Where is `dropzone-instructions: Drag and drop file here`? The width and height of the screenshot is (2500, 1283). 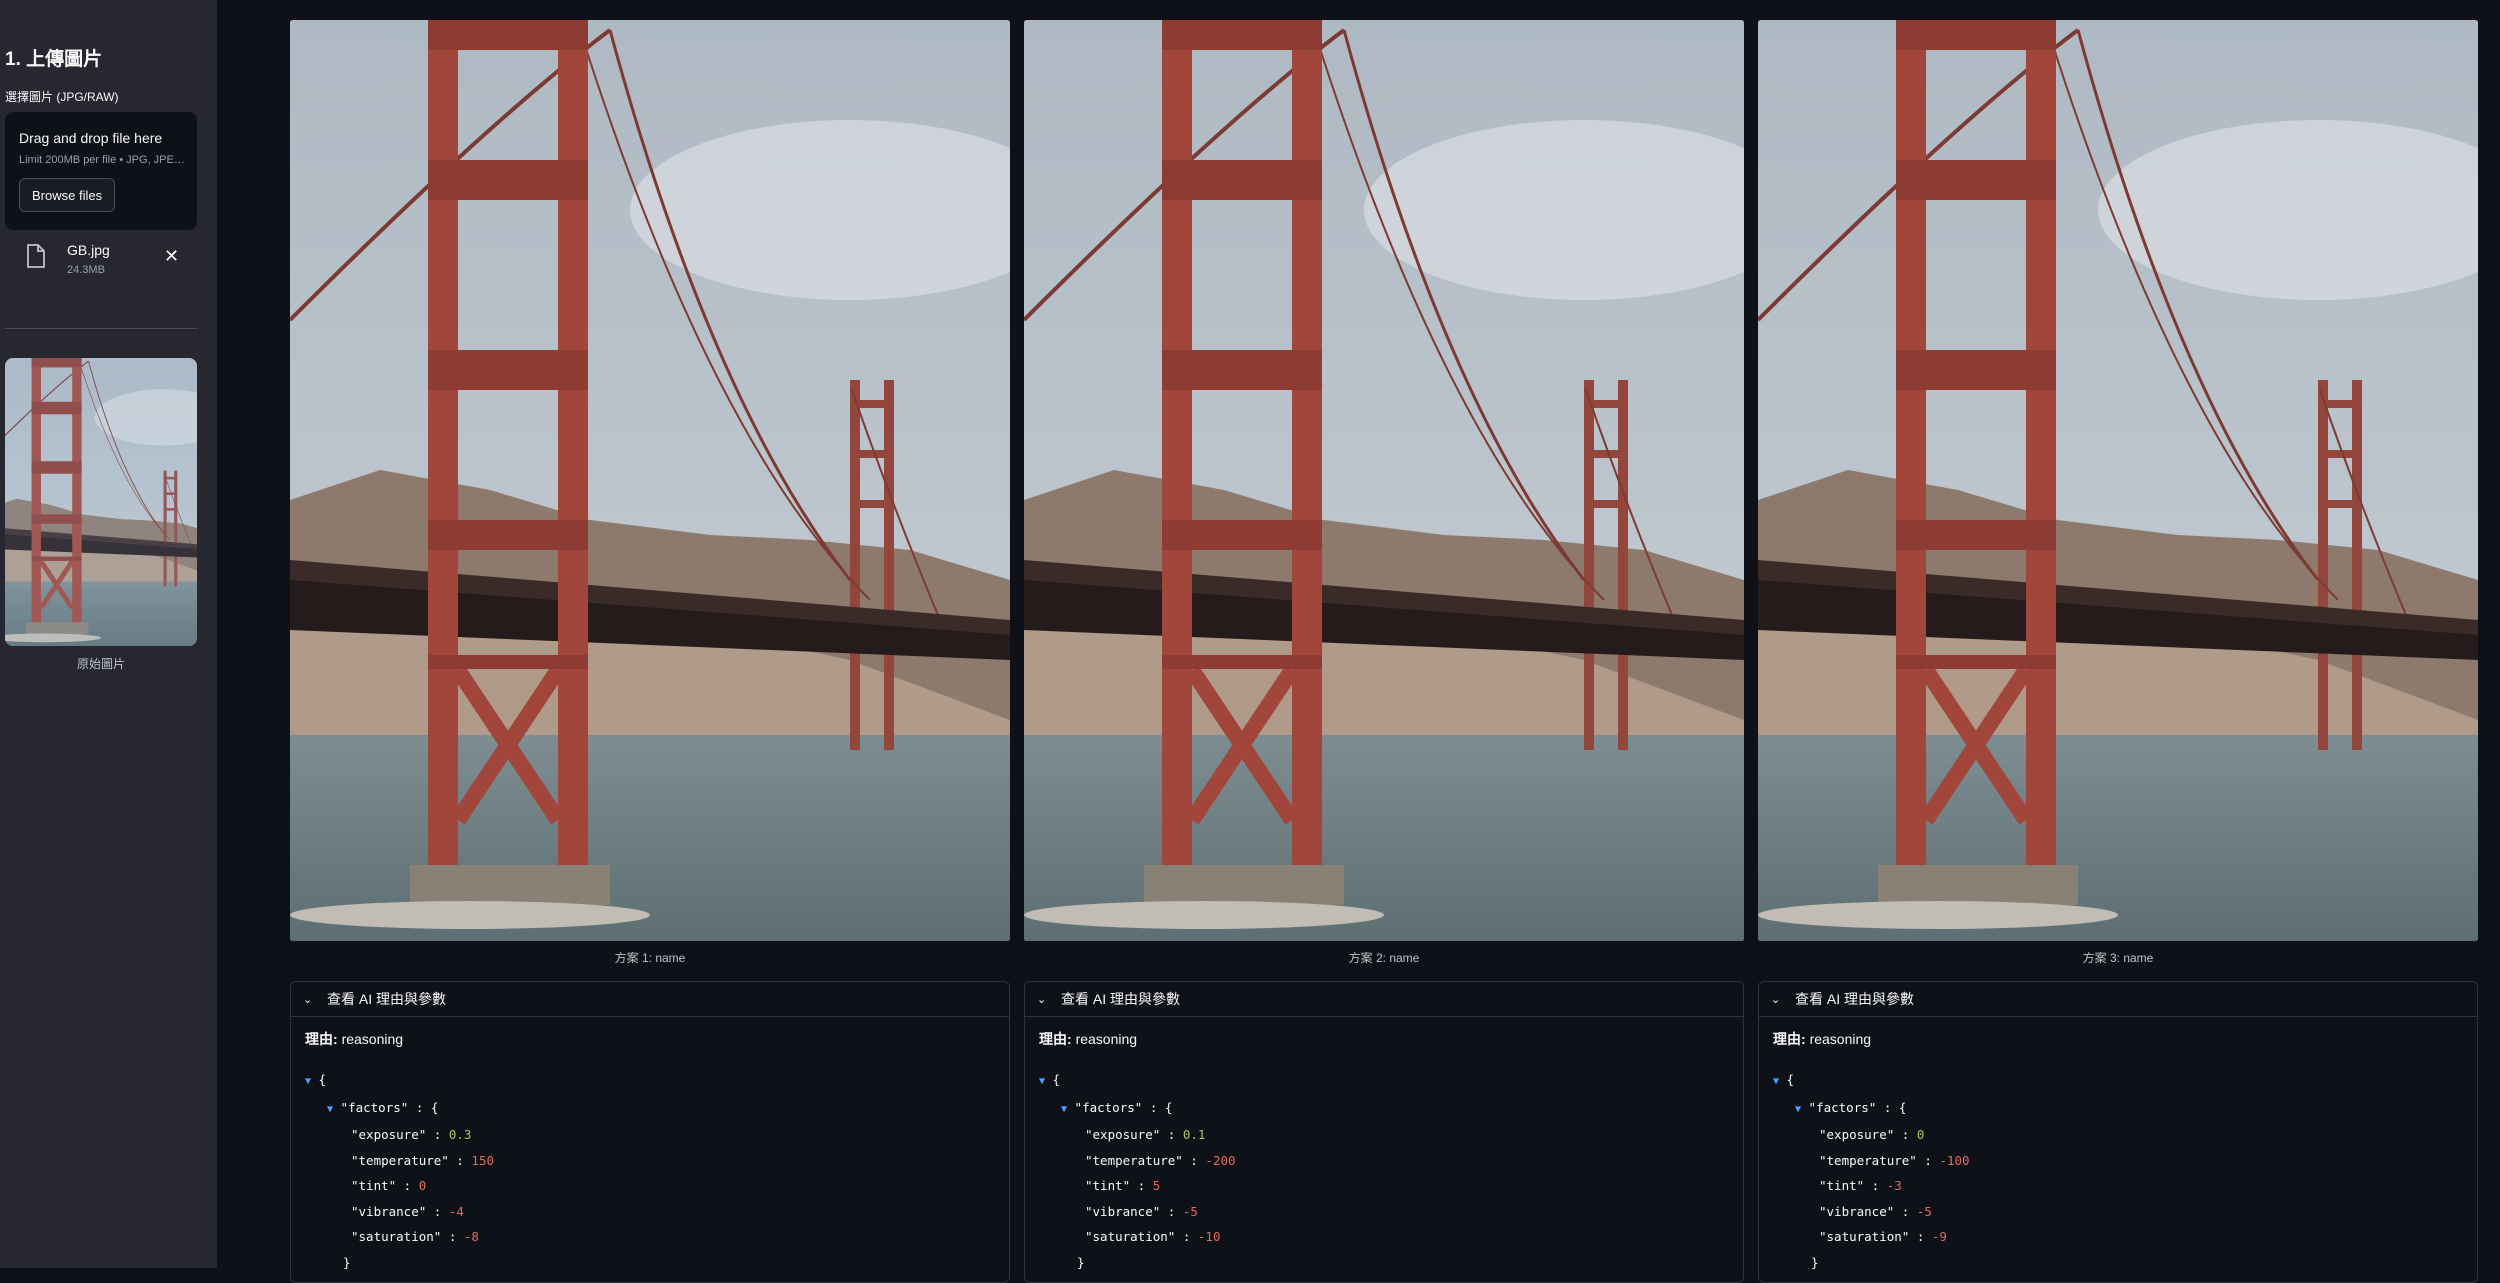 dropzone-instructions: Drag and drop file here is located at coordinates (91, 138).